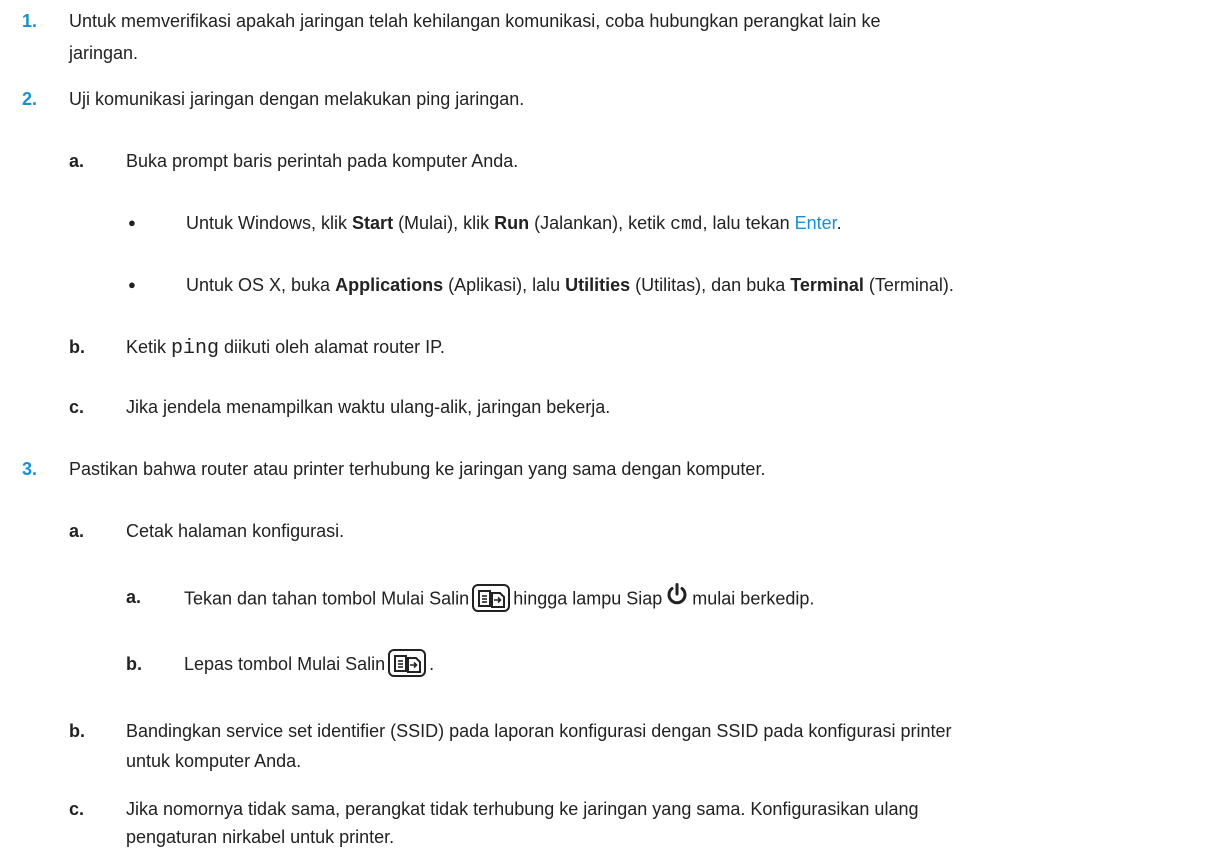 The width and height of the screenshot is (1220, 850). Describe the element at coordinates (260, 837) in the screenshot. I see `substep-text: pengaturan nirkabel untuk printer.` at that location.